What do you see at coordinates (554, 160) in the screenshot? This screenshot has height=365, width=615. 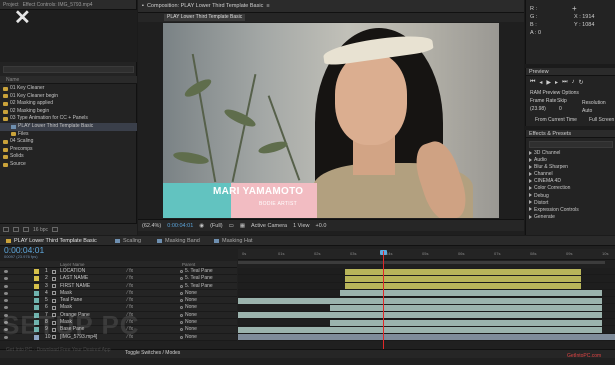 I see `effect-category: Audio` at bounding box center [554, 160].